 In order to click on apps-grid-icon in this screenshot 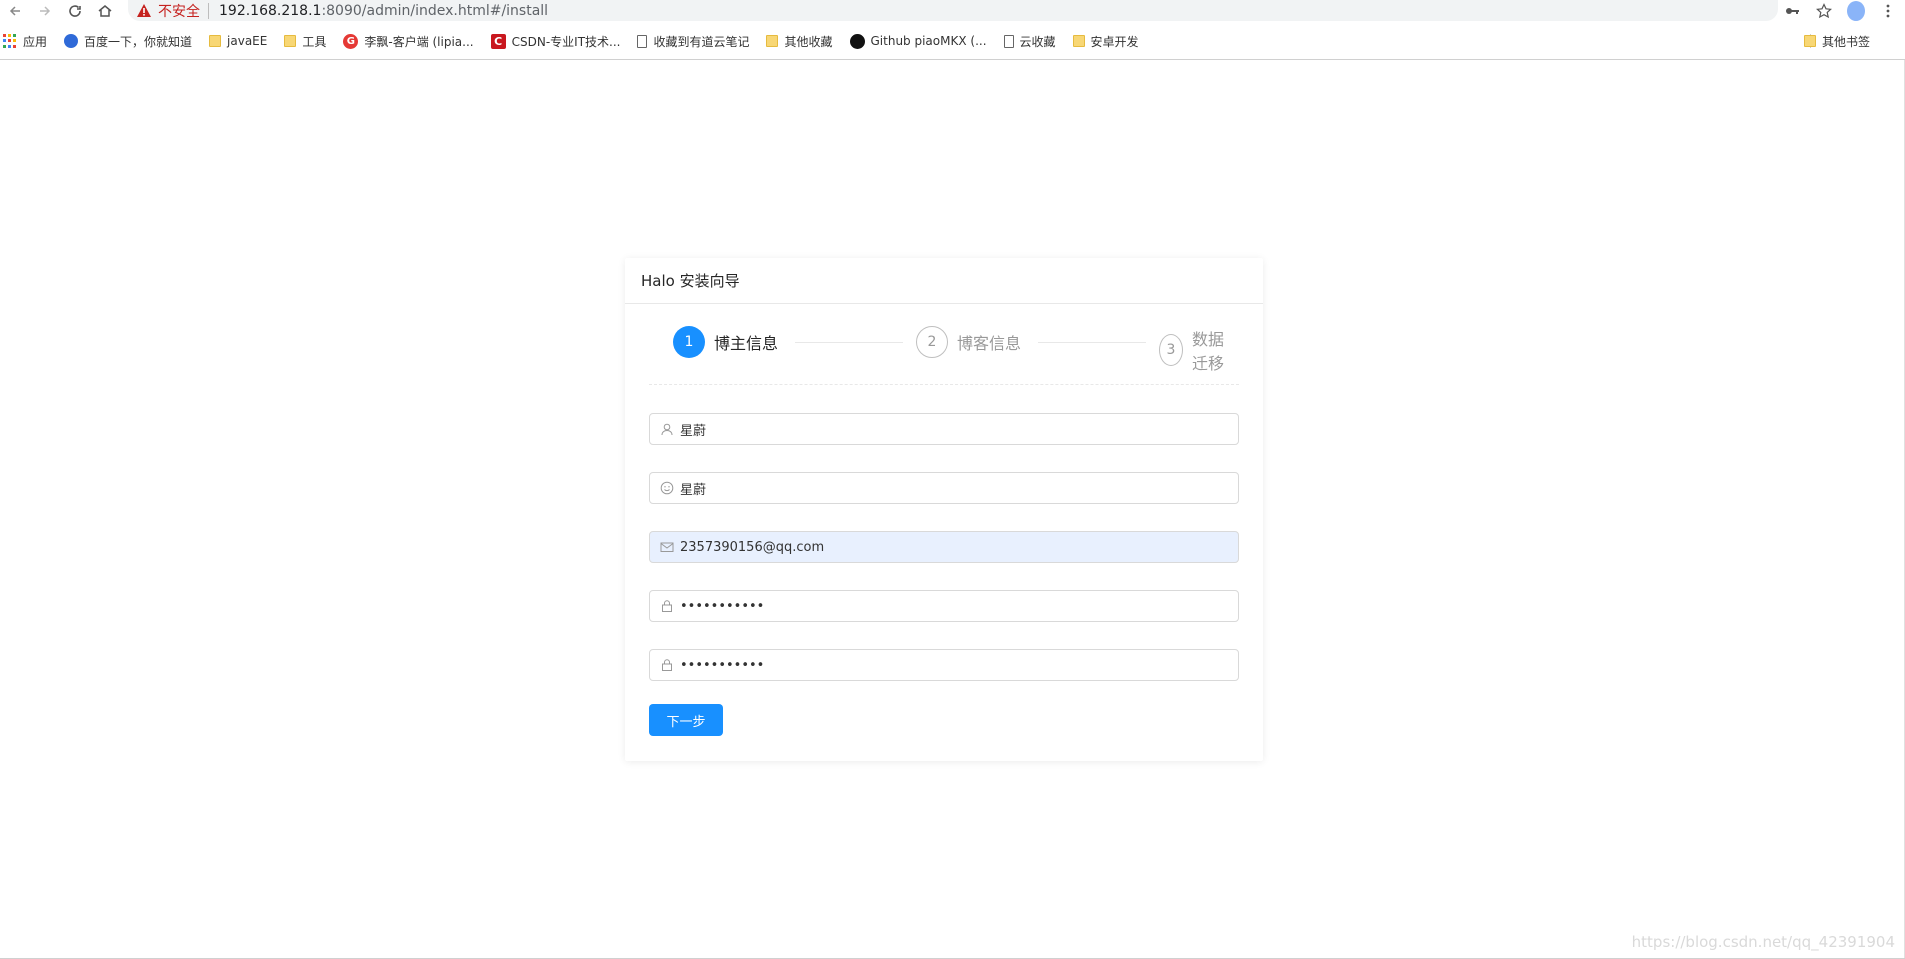, I will do `click(10, 41)`.